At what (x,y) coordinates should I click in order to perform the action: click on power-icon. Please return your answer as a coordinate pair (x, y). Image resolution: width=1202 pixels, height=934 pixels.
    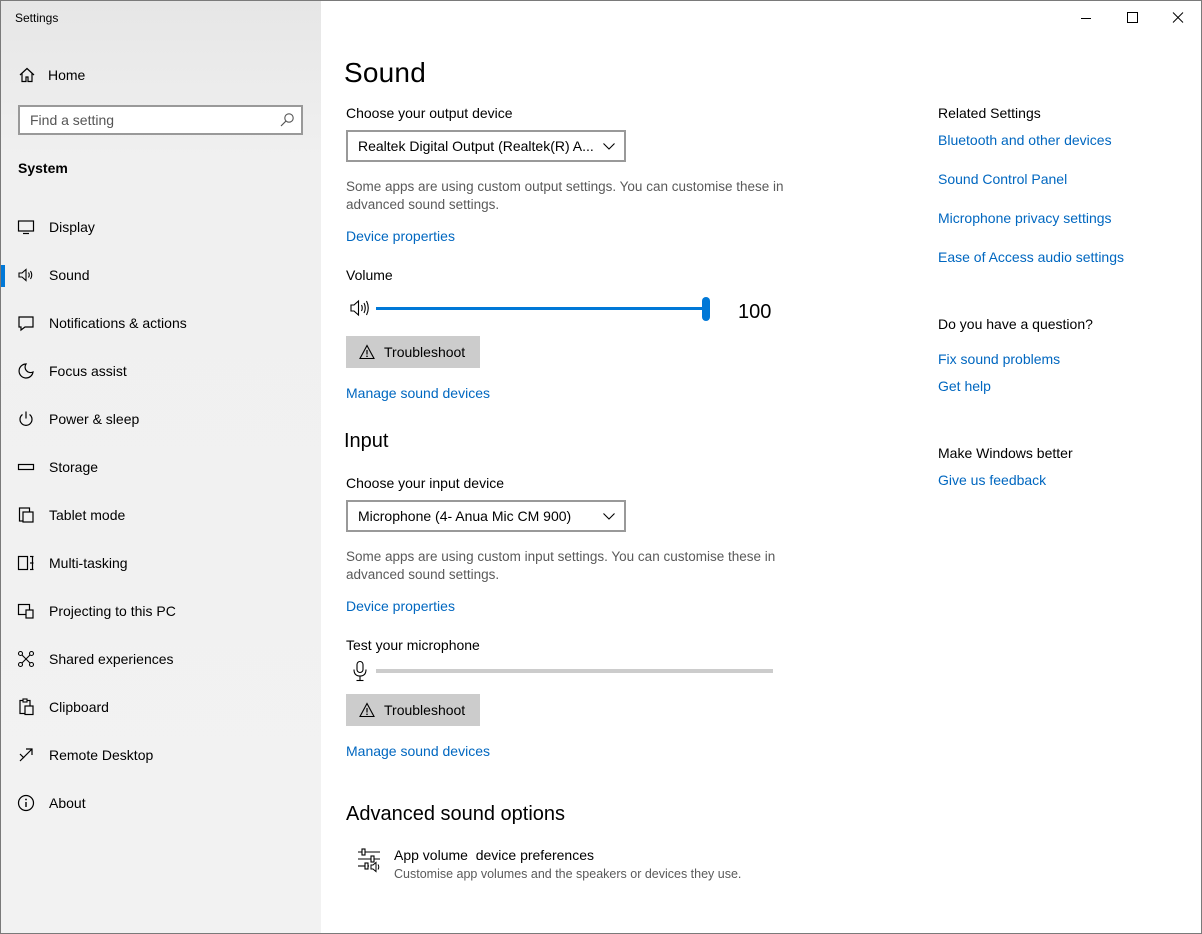
    Looking at the image, I should click on (26, 418).